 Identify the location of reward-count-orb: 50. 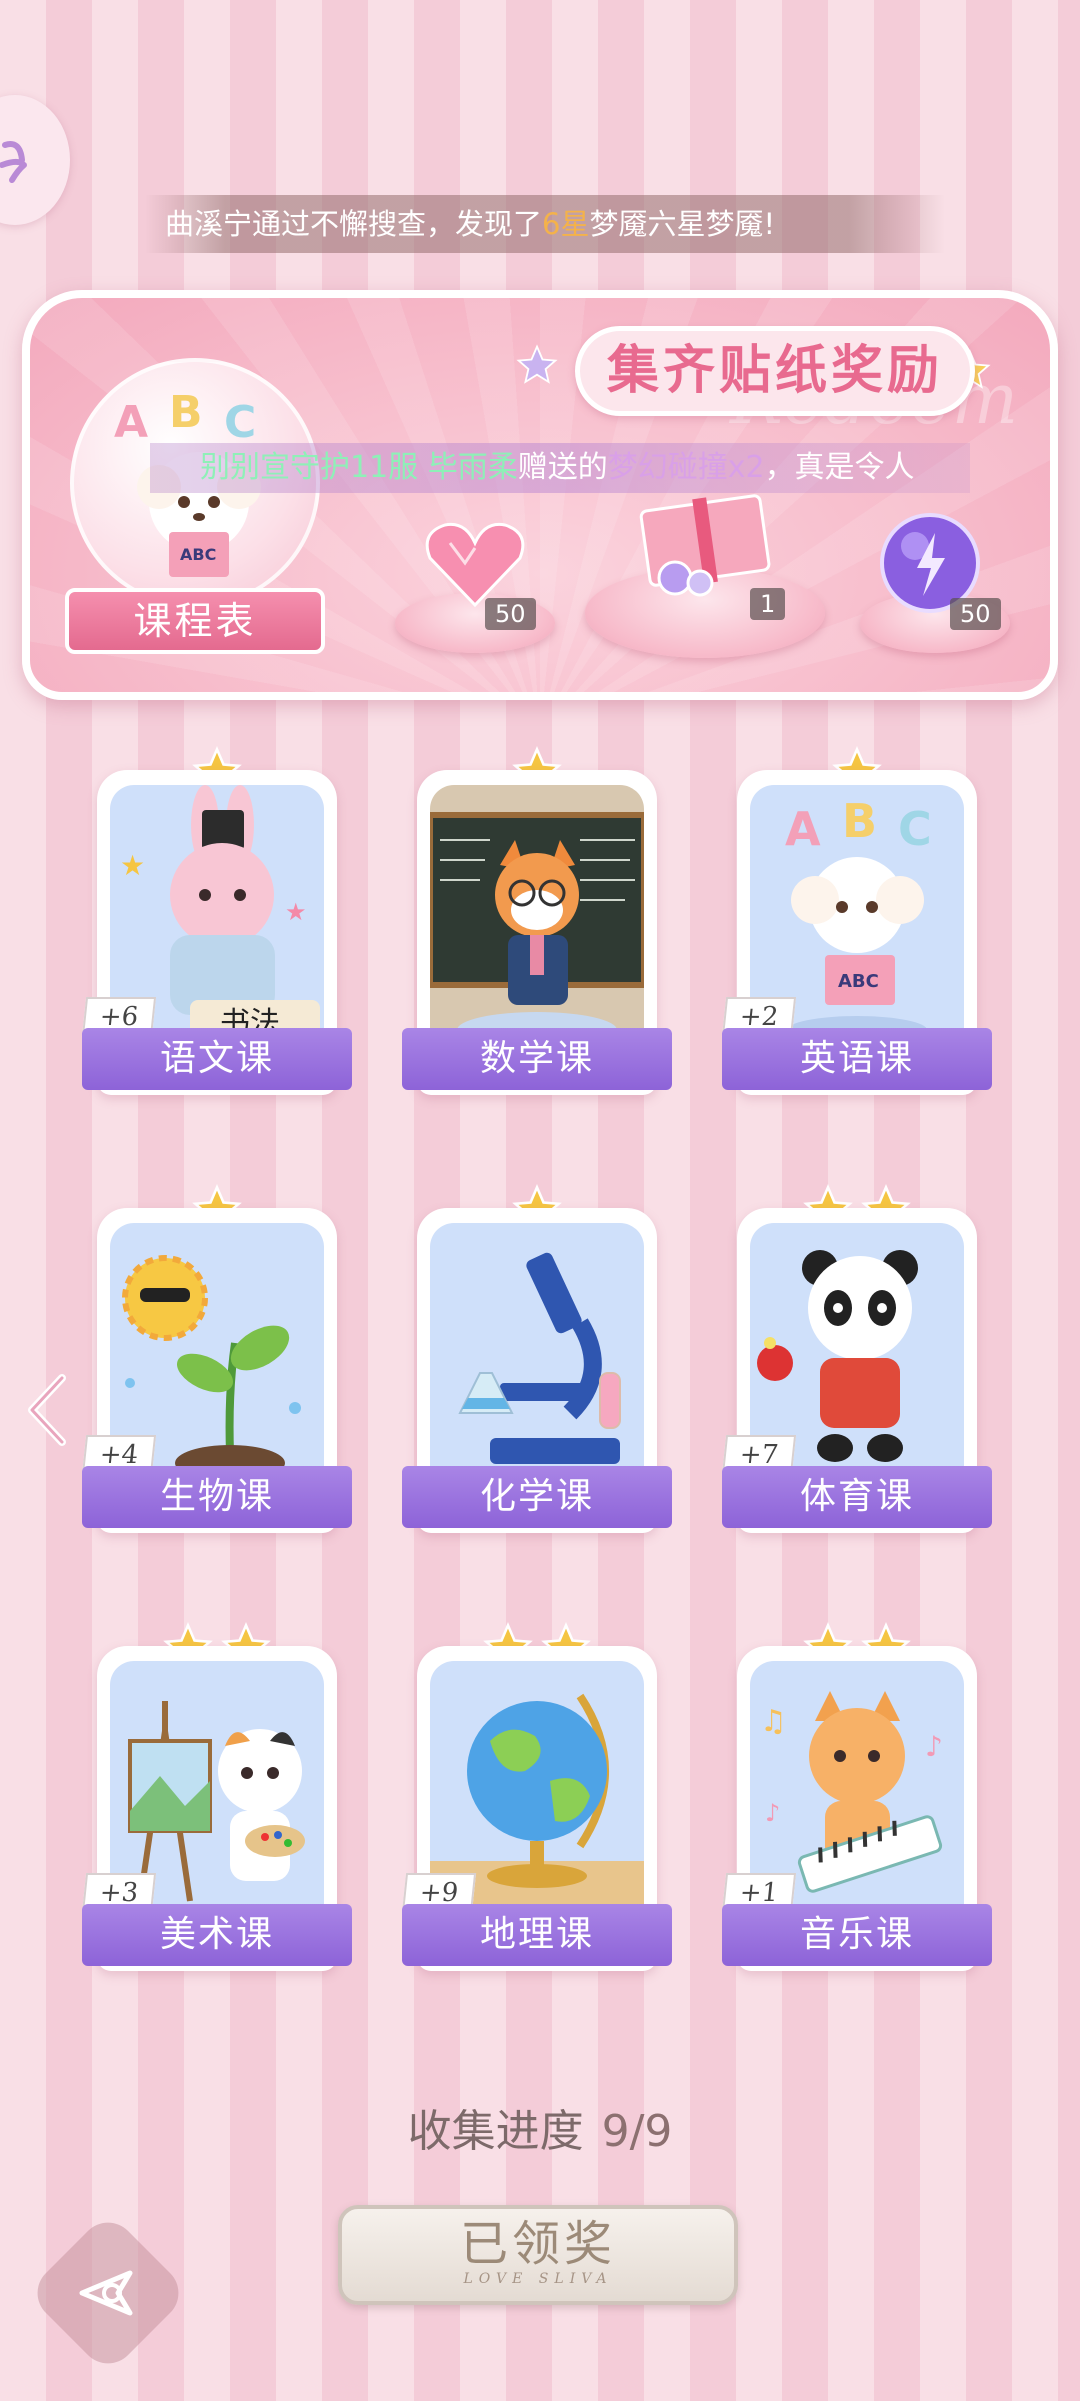
(975, 614).